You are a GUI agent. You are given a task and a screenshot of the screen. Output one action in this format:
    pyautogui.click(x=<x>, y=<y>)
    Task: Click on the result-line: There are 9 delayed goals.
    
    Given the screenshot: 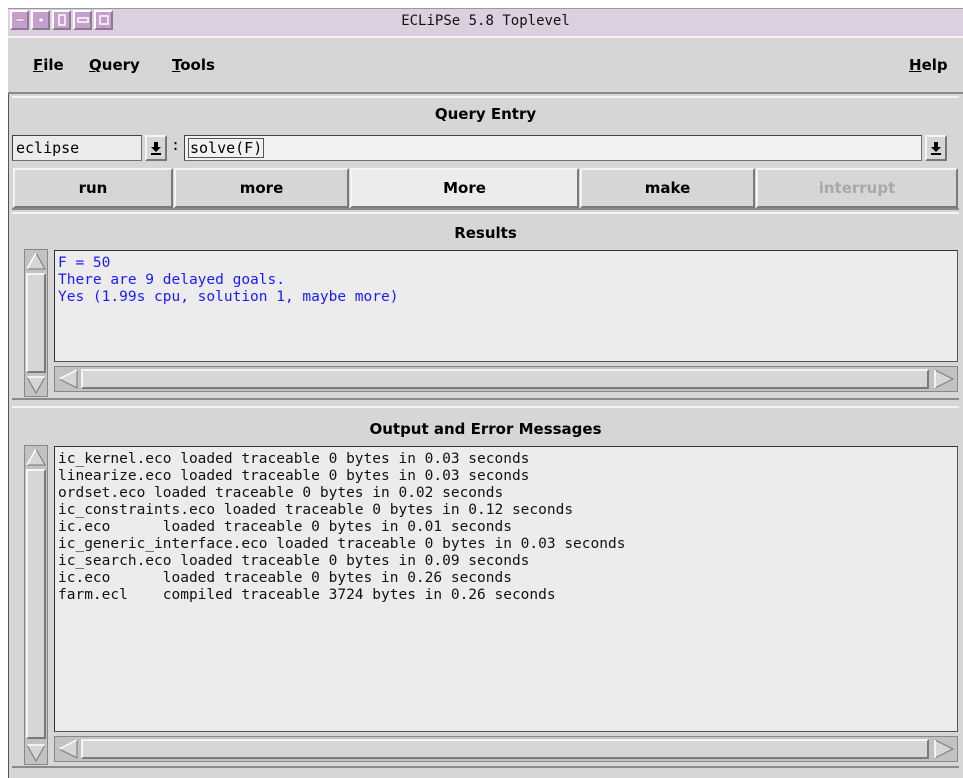 What is the action you would take?
    pyautogui.click(x=171, y=280)
    